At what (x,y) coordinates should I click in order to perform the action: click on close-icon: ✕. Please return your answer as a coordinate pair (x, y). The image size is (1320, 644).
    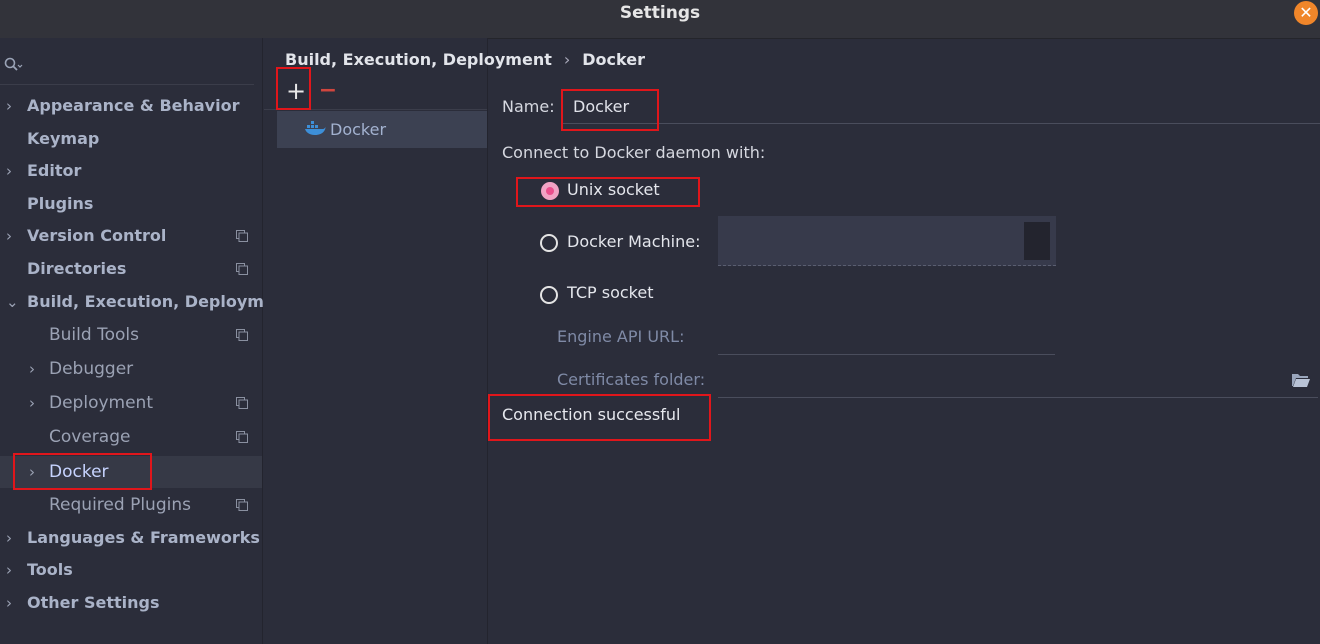
    Looking at the image, I should click on (1306, 12).